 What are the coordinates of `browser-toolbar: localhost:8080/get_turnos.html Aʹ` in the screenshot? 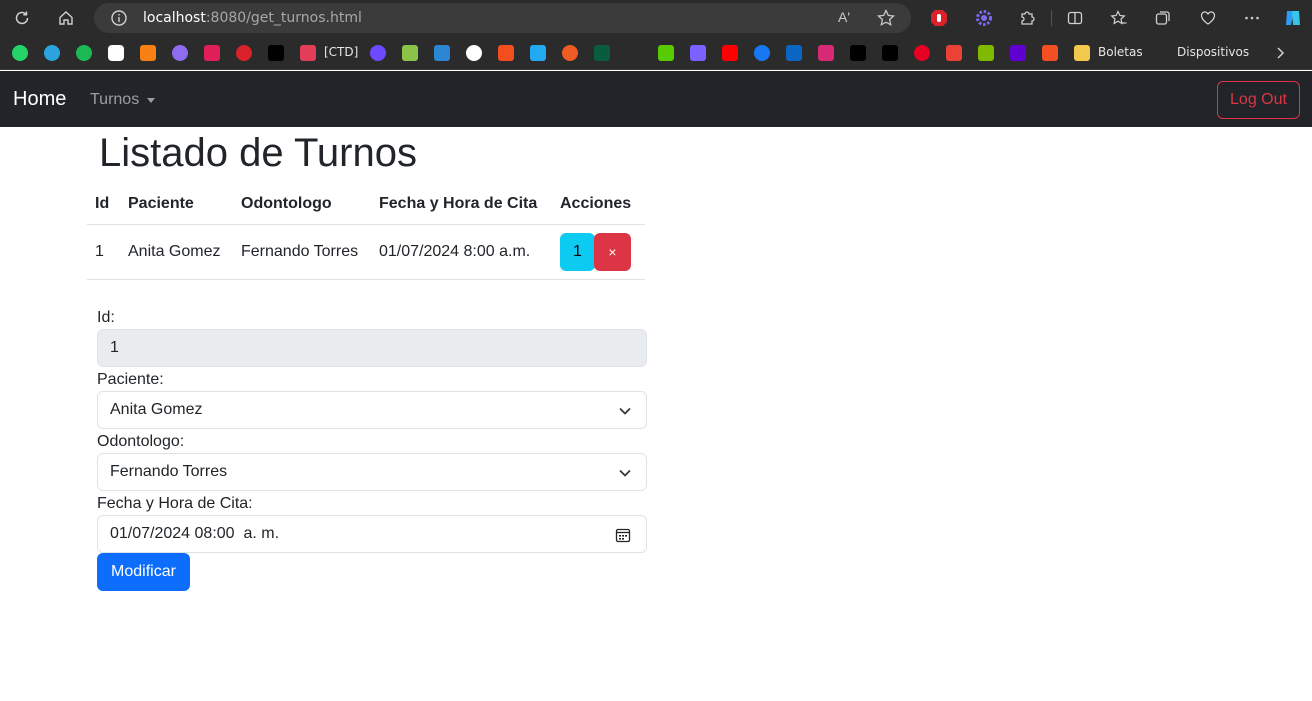 It's located at (656, 18).